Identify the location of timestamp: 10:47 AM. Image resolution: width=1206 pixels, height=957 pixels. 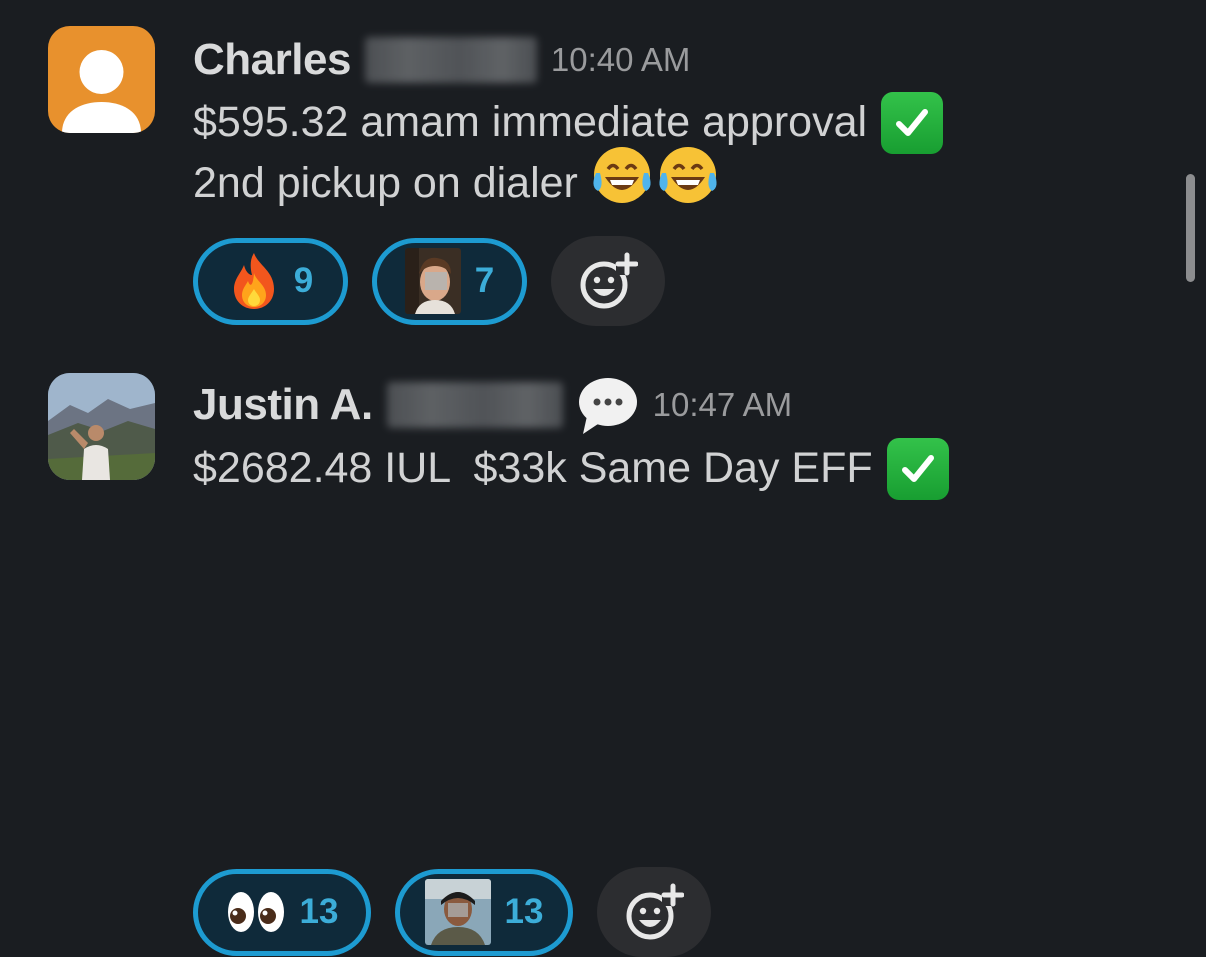
(722, 405).